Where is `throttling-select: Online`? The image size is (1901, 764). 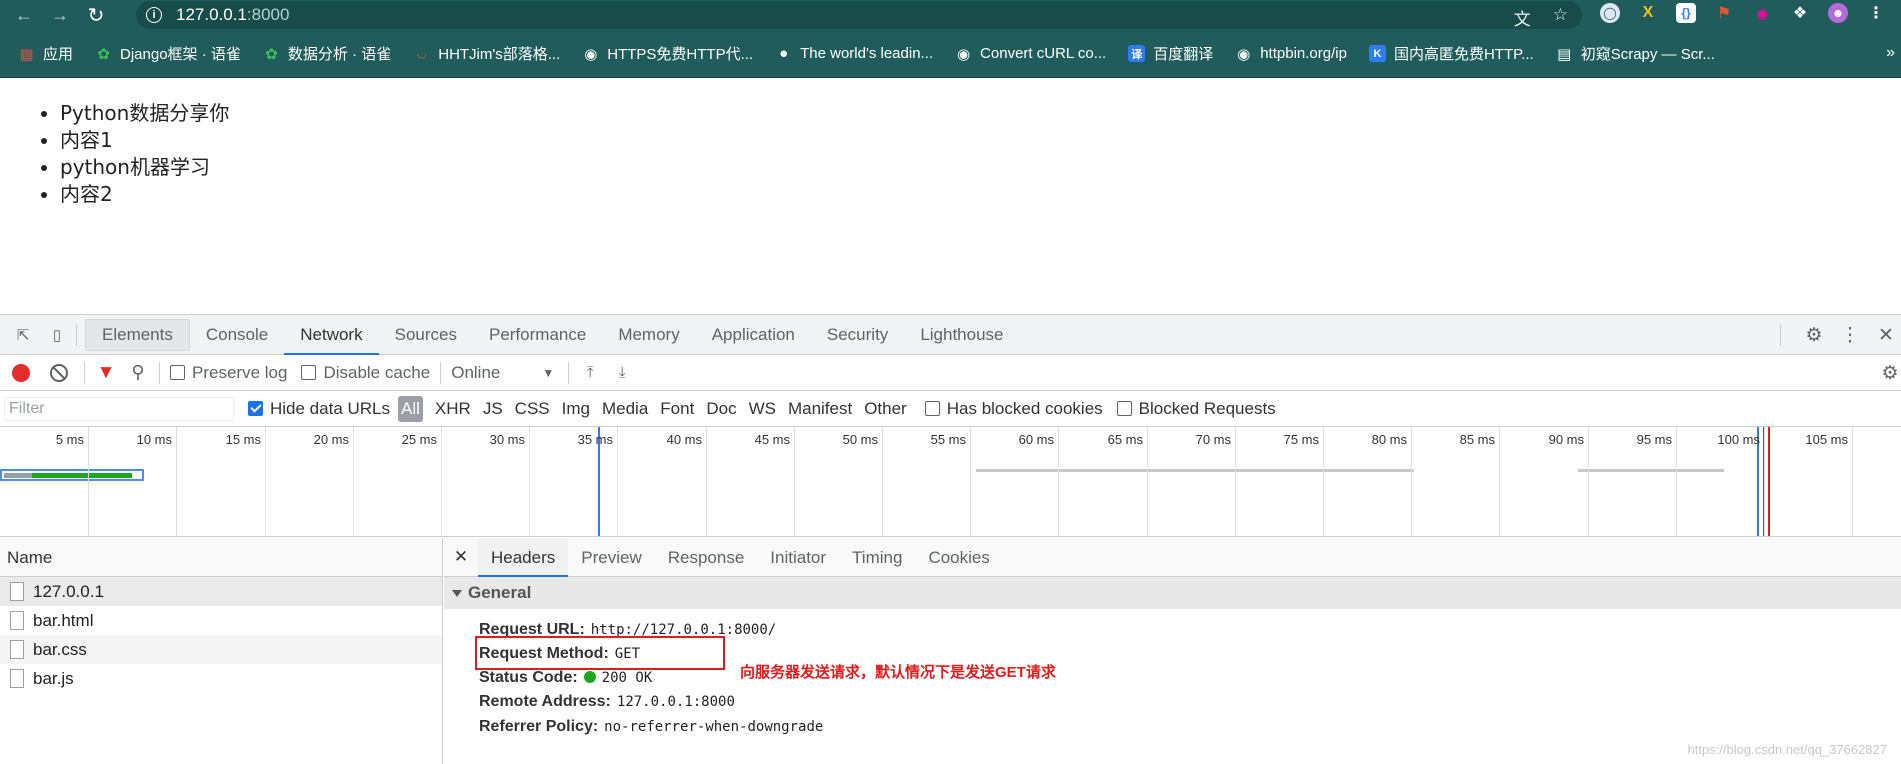
throttling-select: Online is located at coordinates (475, 373).